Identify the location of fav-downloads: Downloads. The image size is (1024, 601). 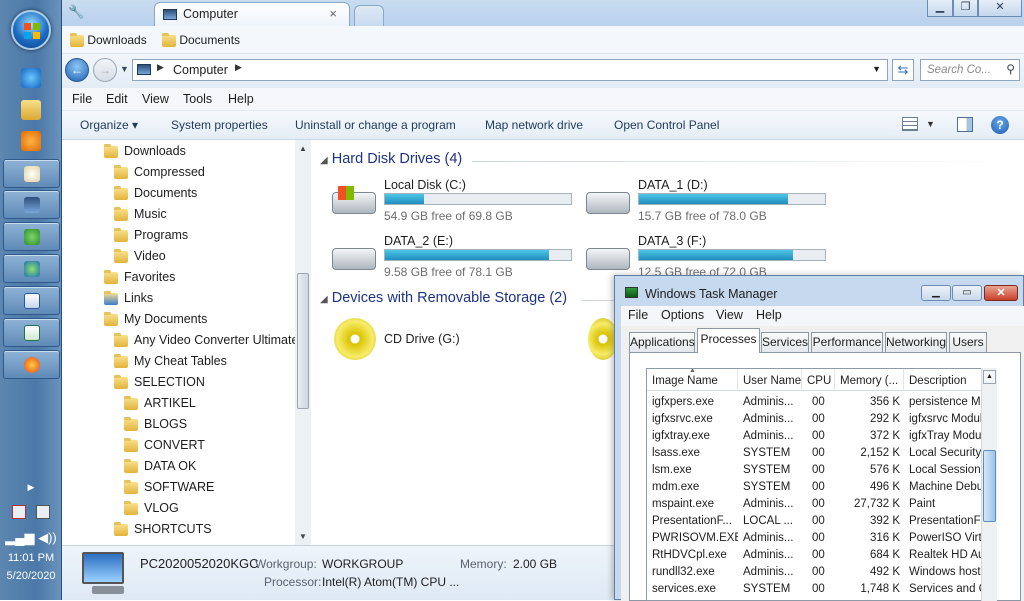
(108, 39).